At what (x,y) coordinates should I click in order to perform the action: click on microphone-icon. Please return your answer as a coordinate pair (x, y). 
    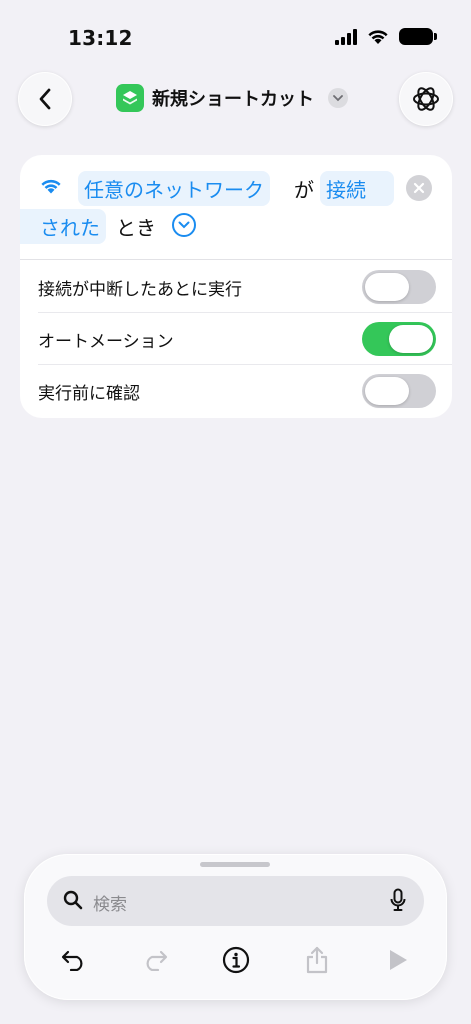
    Looking at the image, I should click on (398, 900).